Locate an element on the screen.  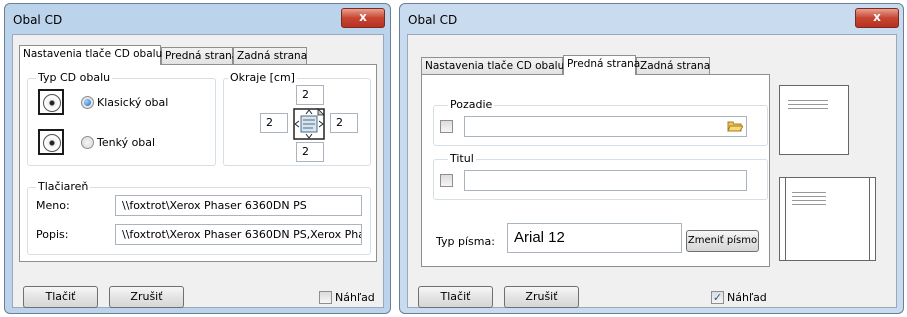
printer-description-label: Popis: is located at coordinates (52, 234).